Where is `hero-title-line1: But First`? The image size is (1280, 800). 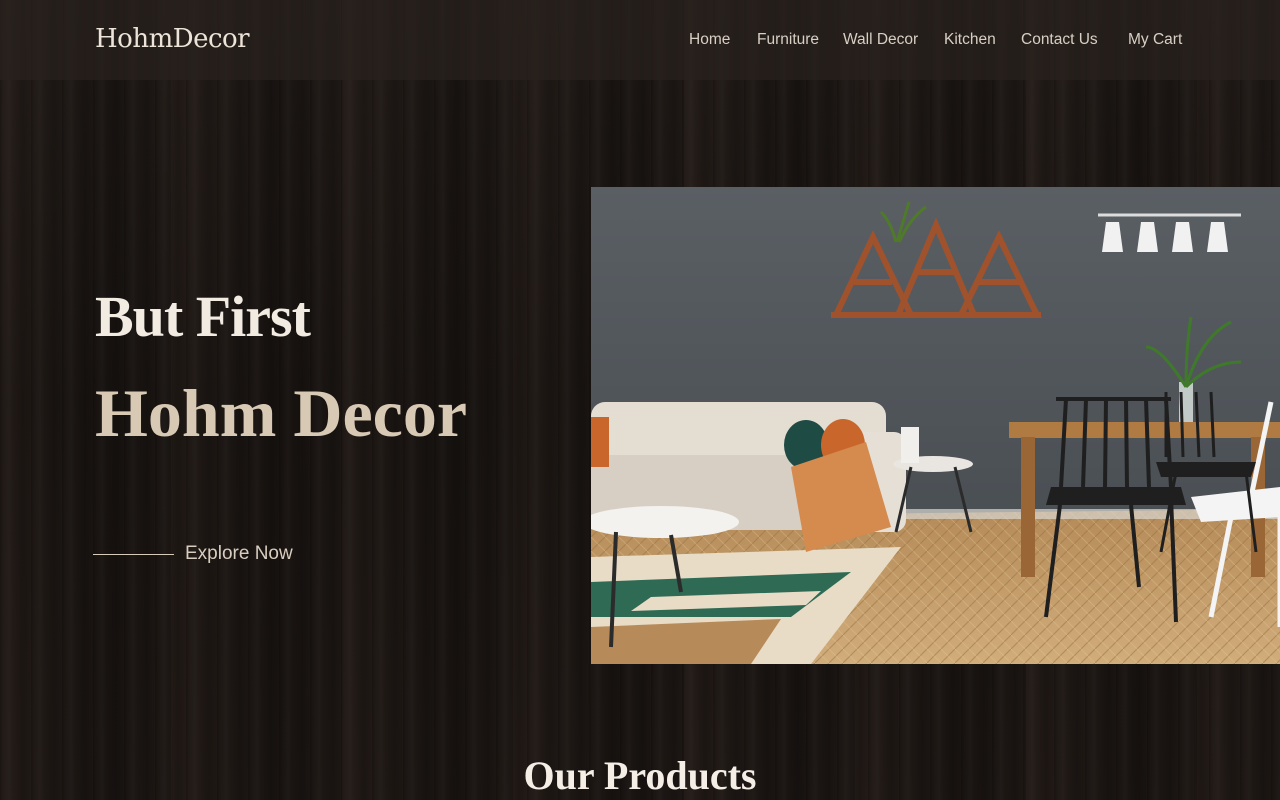
hero-title-line1: But First is located at coordinates (203, 316).